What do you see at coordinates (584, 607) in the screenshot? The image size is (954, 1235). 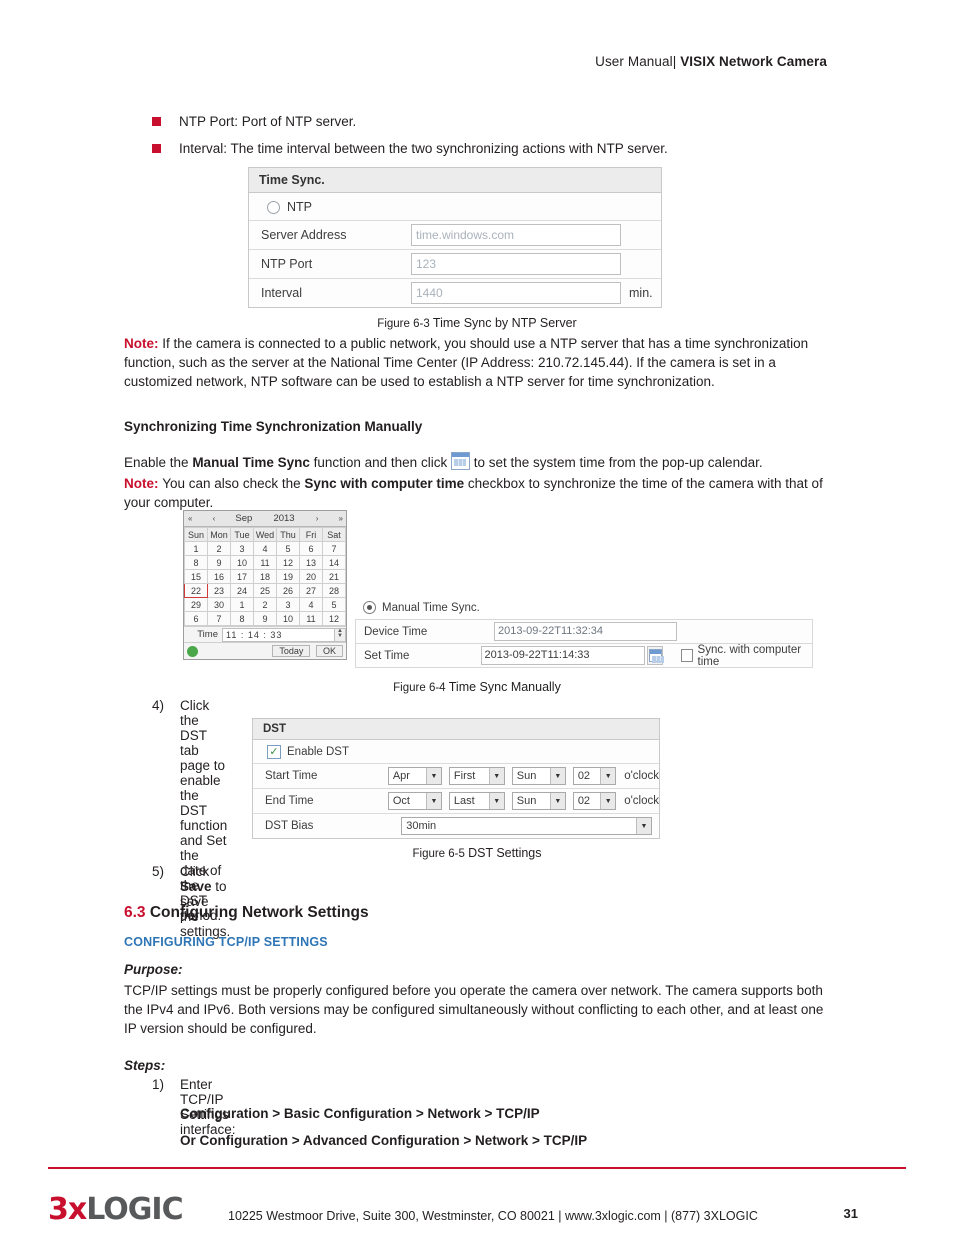 I see `manual-time-sync-radio-row: Manual Time Sync.` at bounding box center [584, 607].